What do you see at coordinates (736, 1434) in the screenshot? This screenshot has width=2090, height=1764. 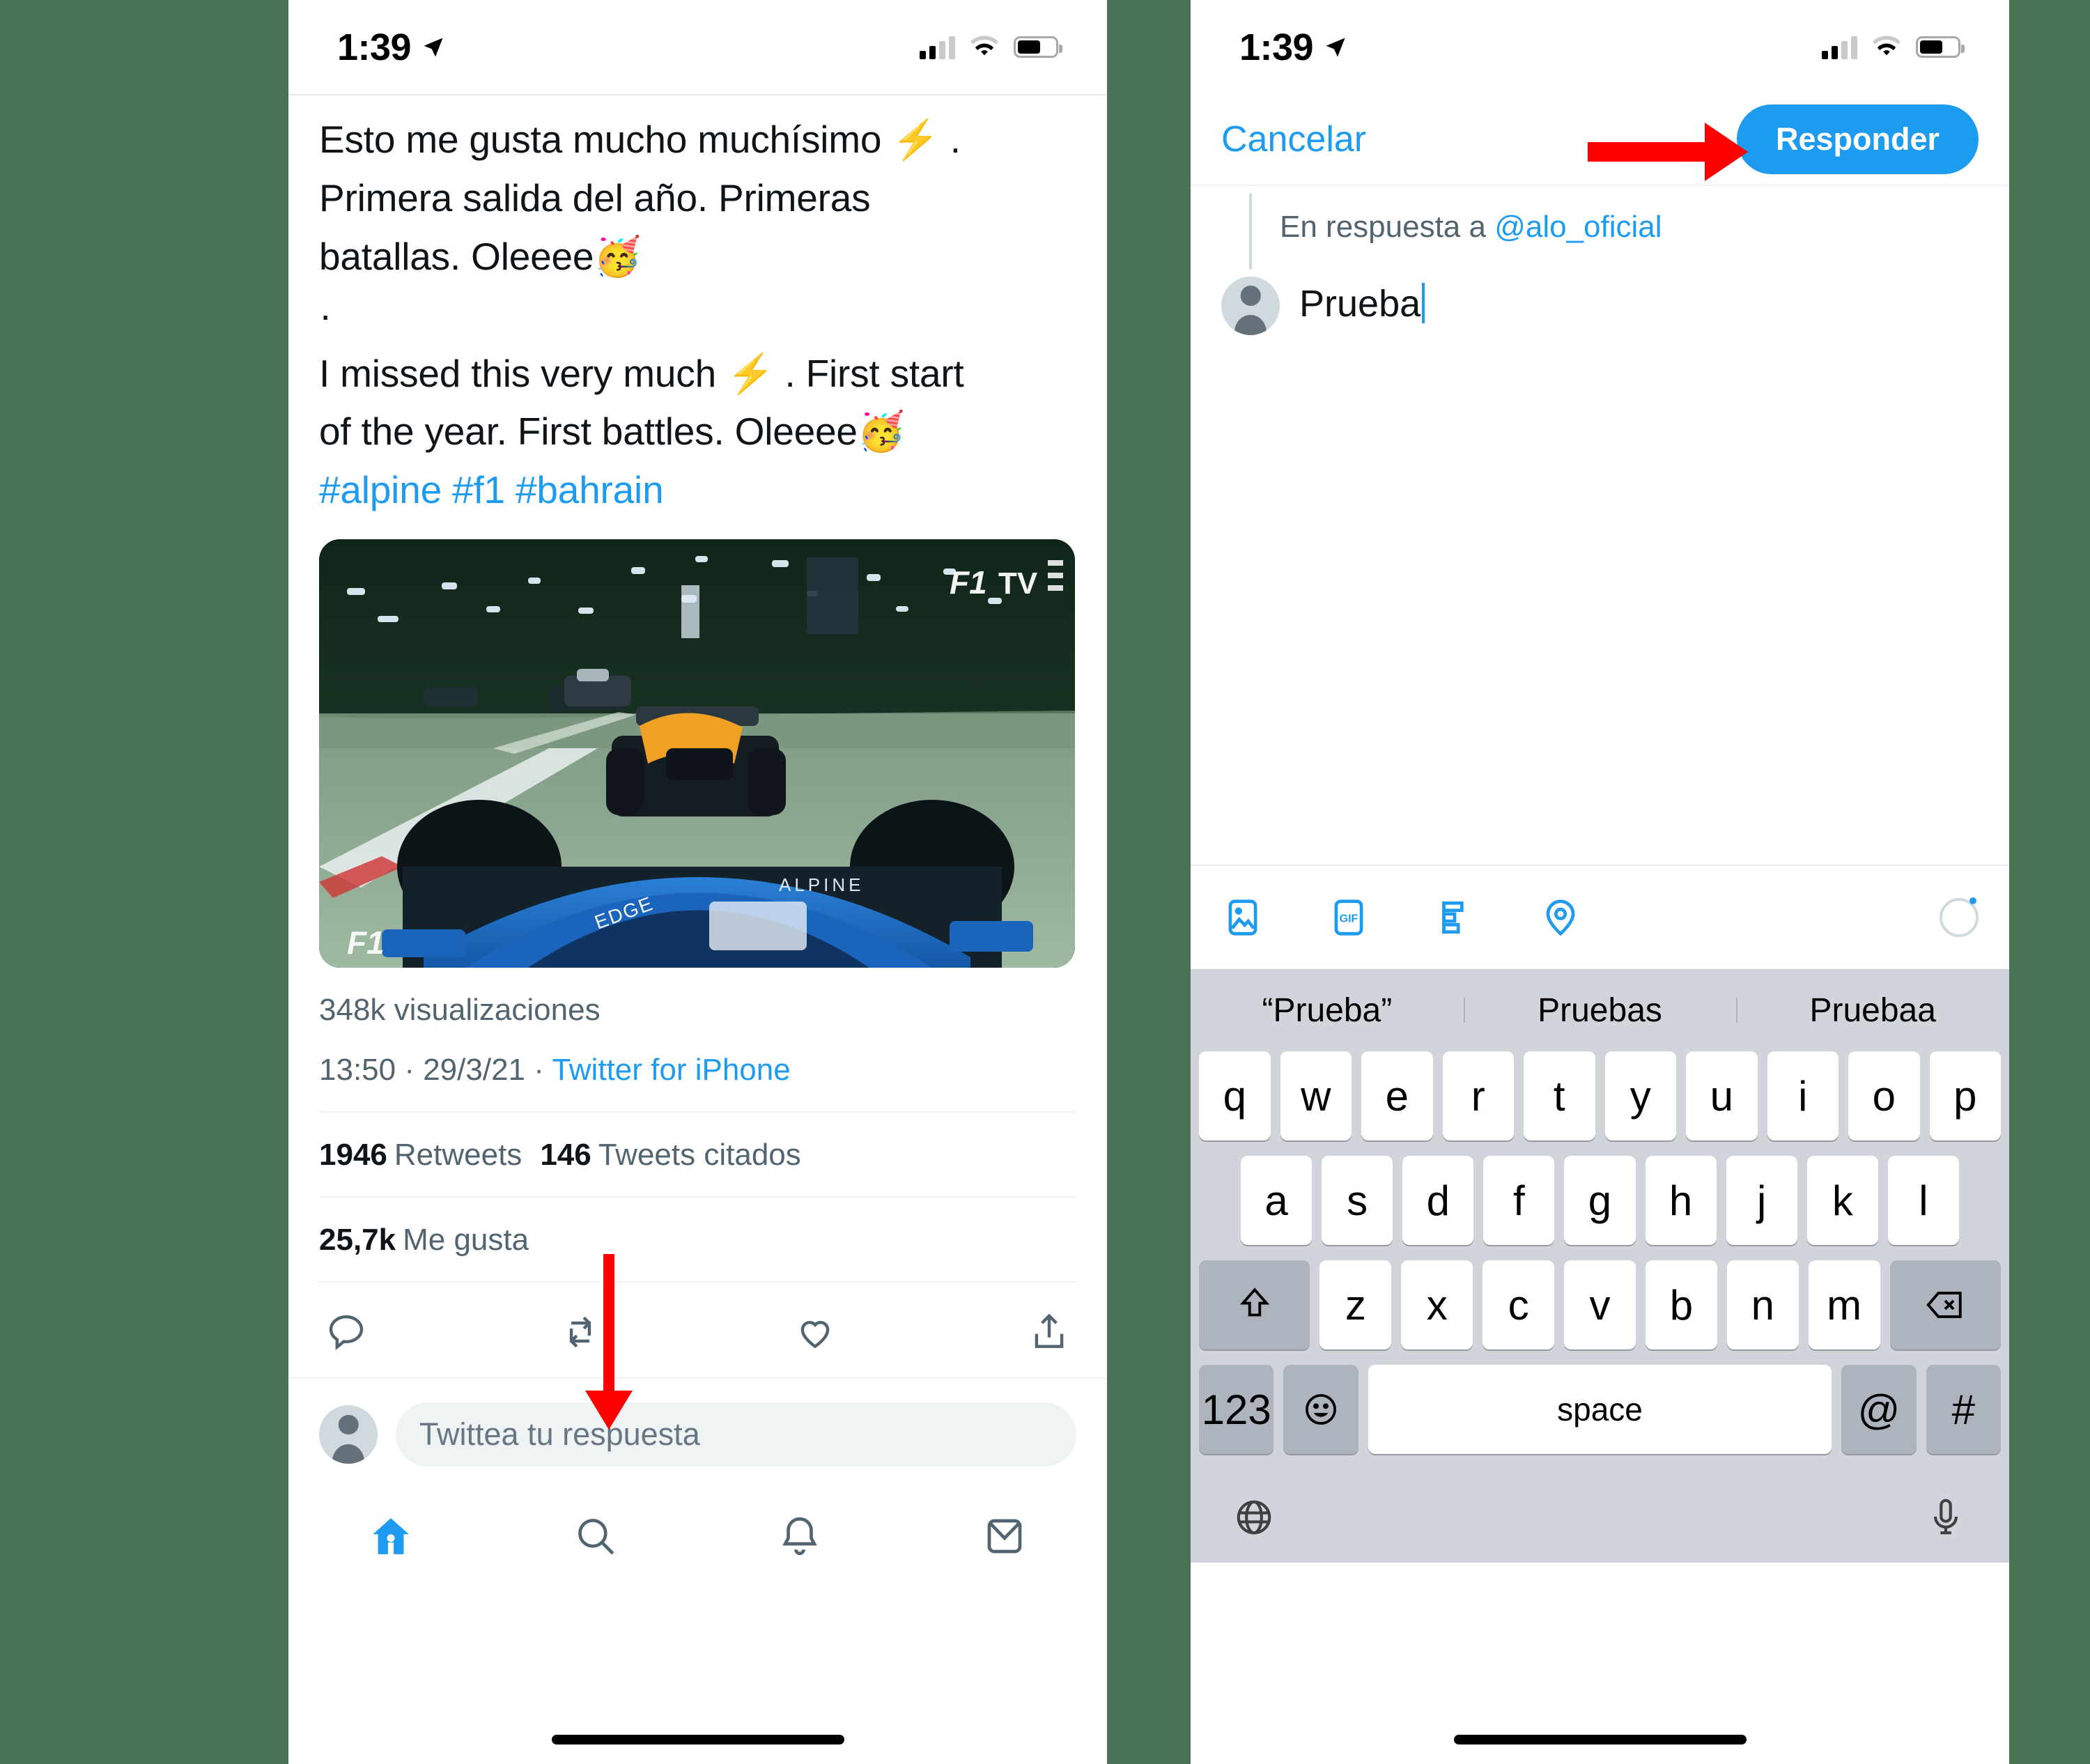 I see `reply-input: Twittea tu respuesta` at bounding box center [736, 1434].